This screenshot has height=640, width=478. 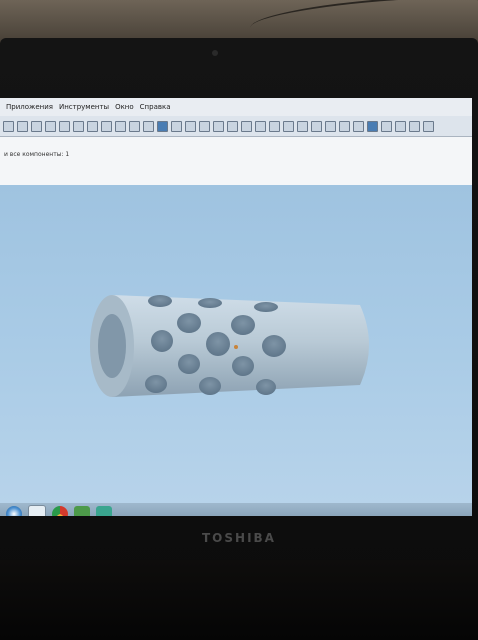 What do you see at coordinates (215, 53) in the screenshot?
I see `webcam` at bounding box center [215, 53].